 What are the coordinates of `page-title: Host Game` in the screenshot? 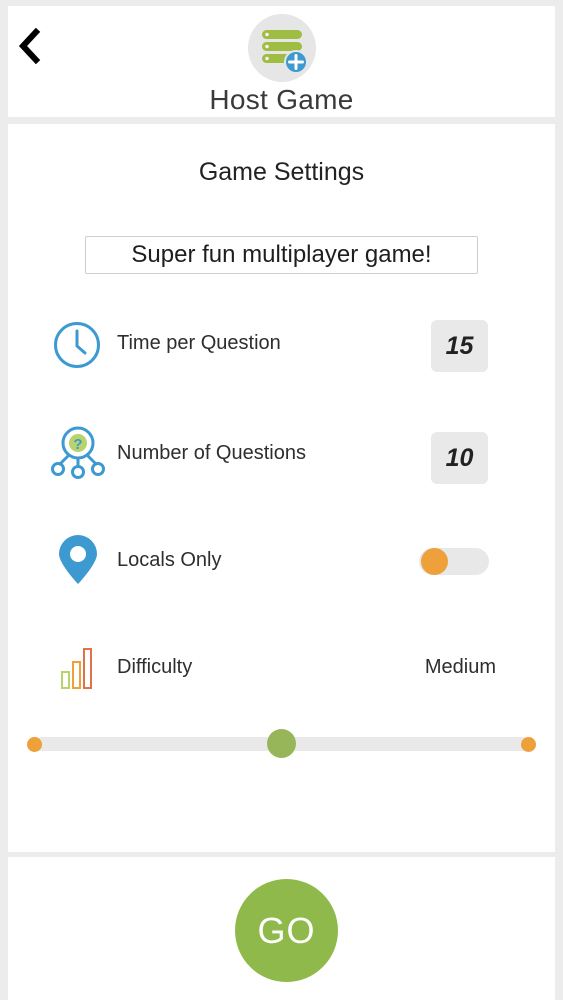 It's located at (281, 99).